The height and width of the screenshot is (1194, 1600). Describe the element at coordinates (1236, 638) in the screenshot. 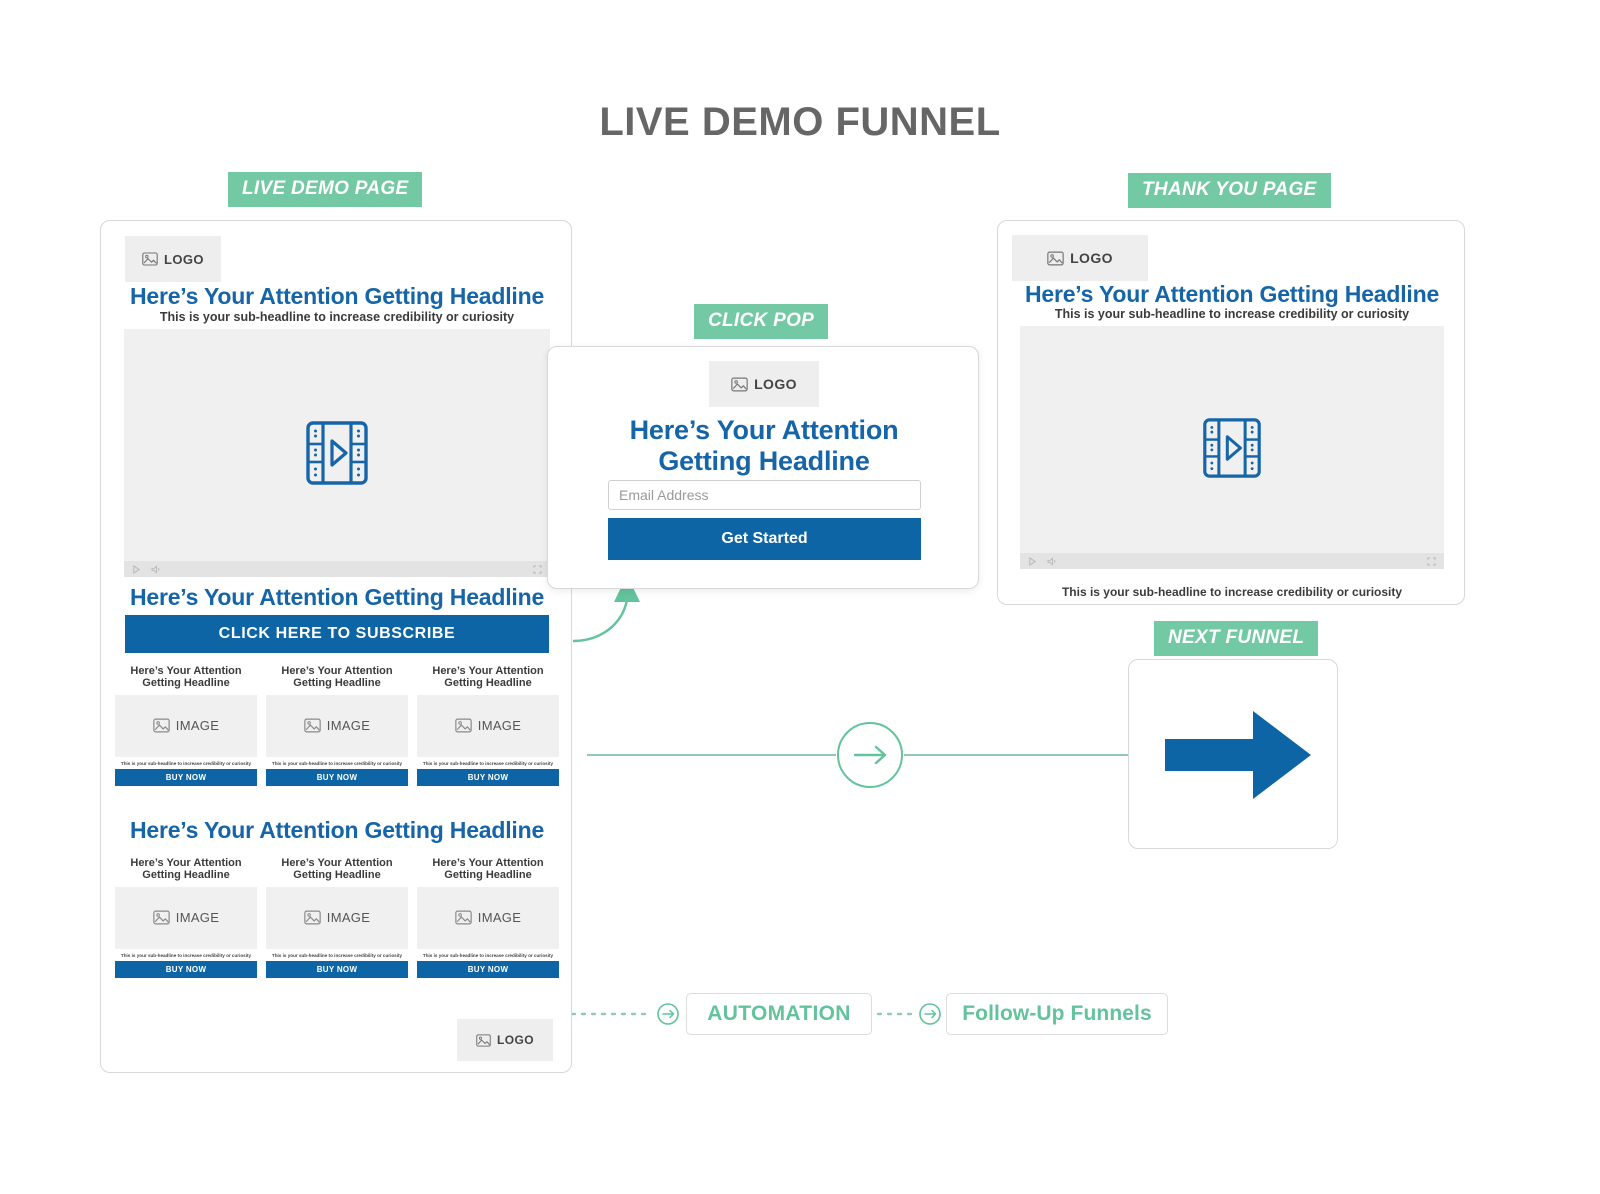

I see `label-next-funnel: NEXT FUNNEL` at that location.